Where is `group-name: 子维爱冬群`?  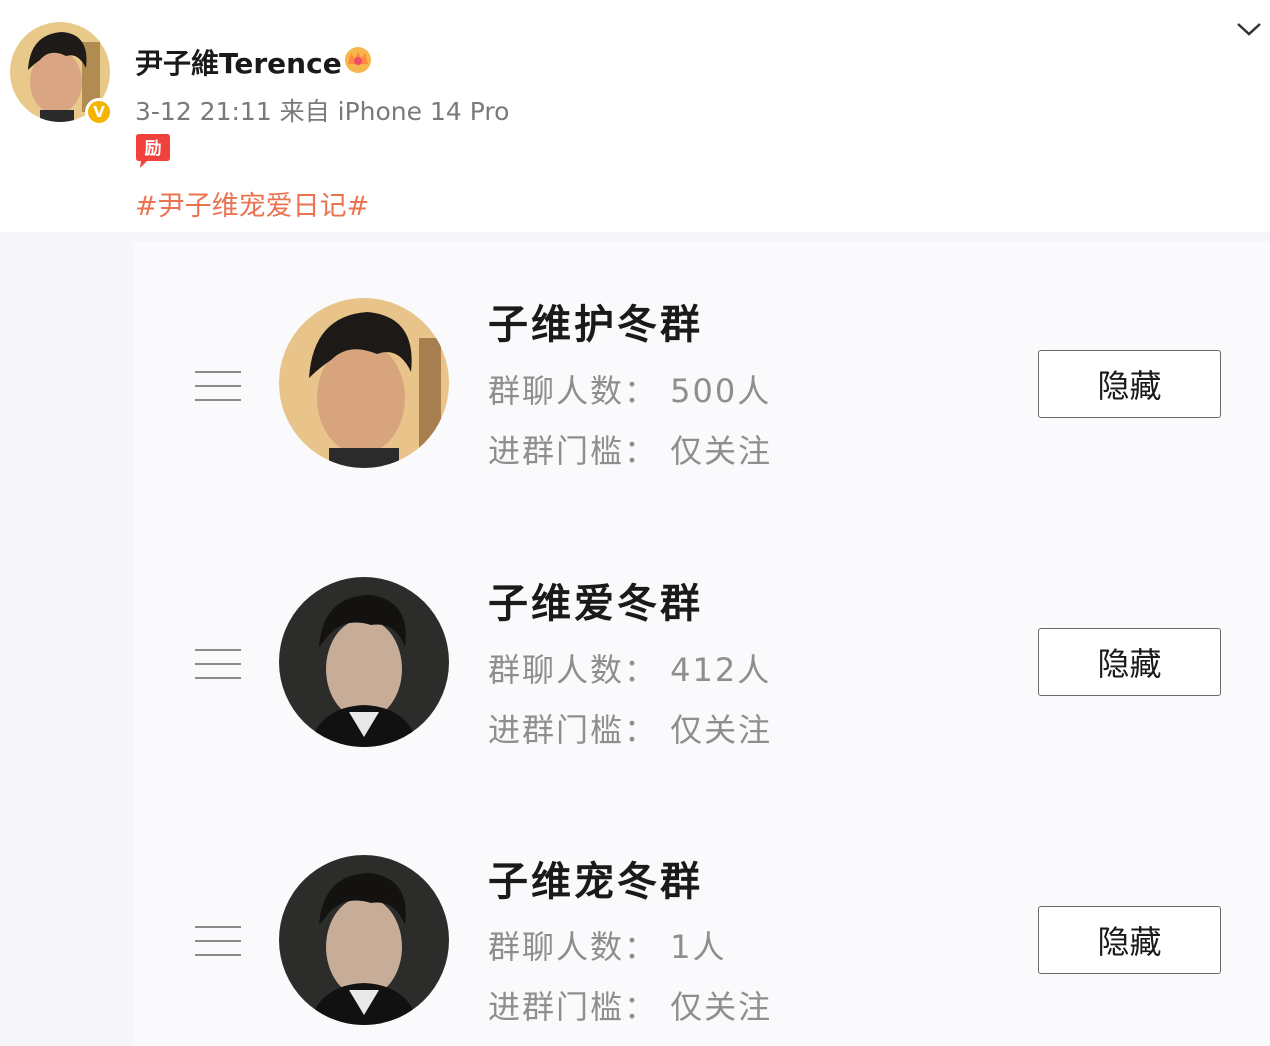
group-name: 子维爱冬群 is located at coordinates (595, 604).